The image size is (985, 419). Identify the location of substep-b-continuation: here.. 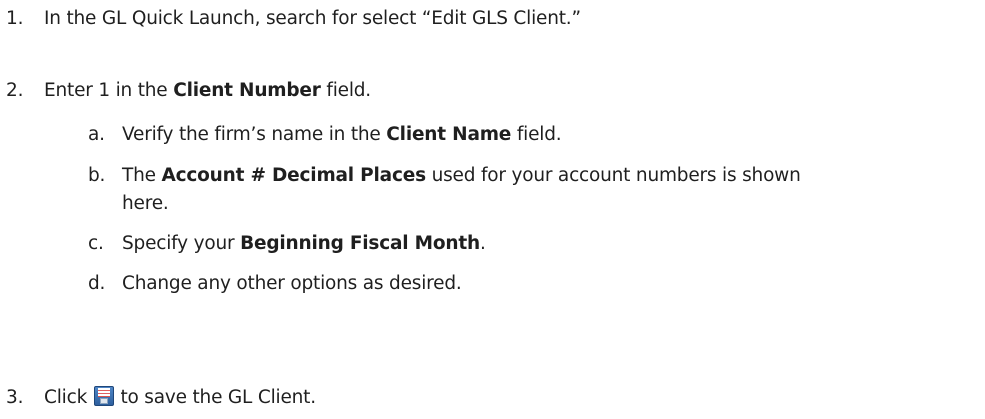
(145, 203).